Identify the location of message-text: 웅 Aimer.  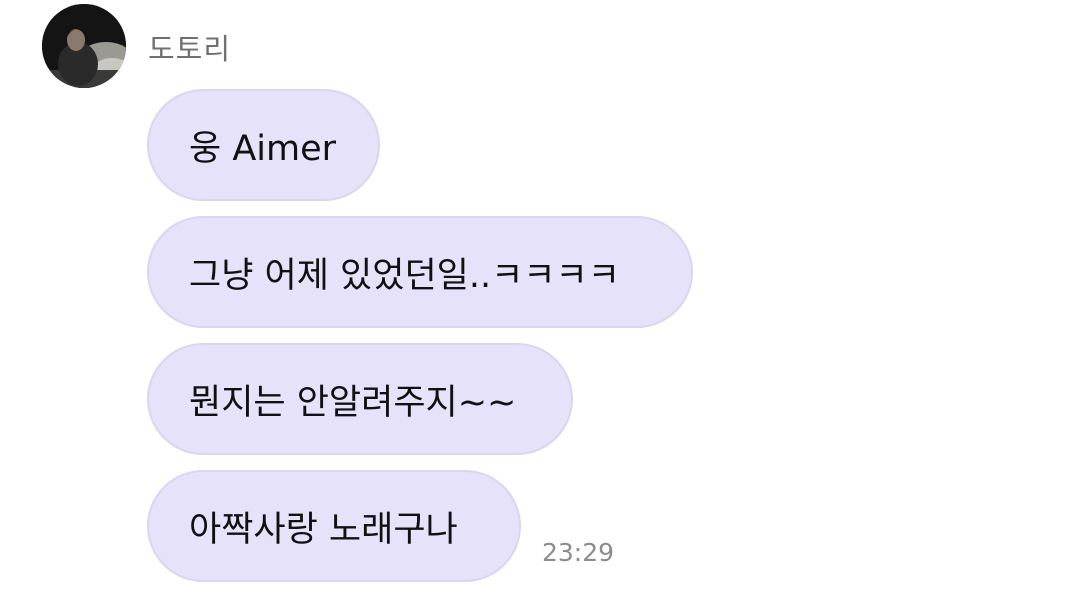
(263, 148).